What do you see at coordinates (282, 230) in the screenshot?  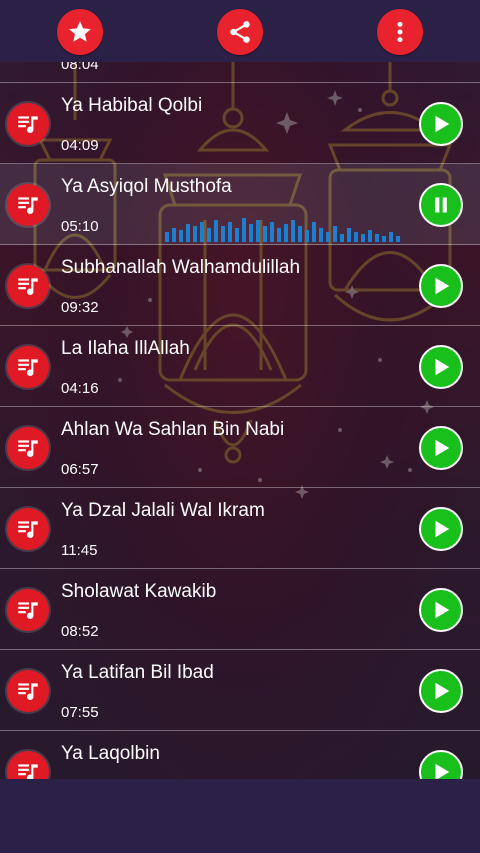 I see `audio-visualizer` at bounding box center [282, 230].